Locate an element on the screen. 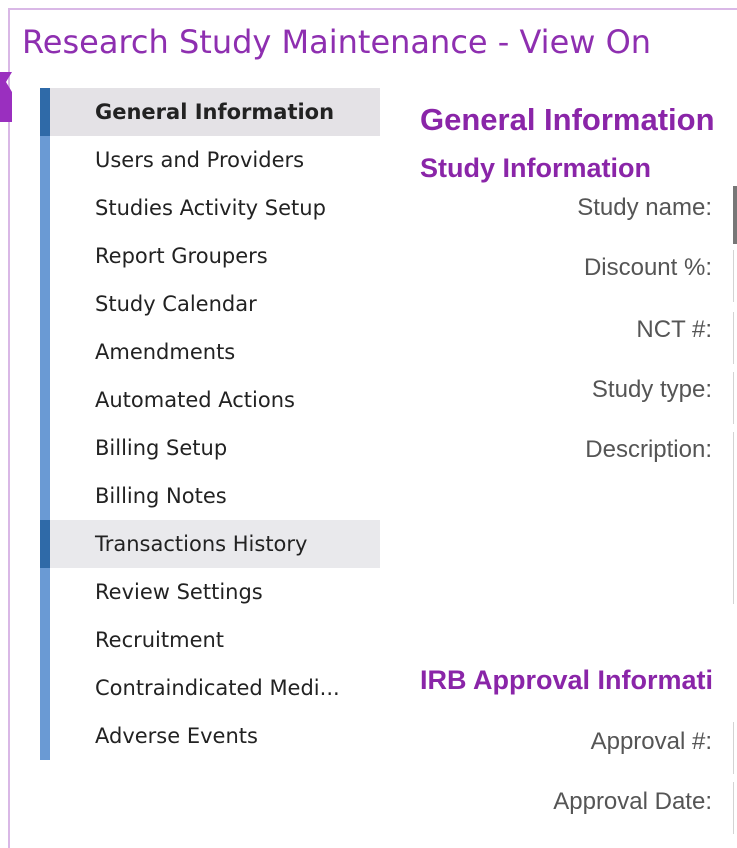  sidebar-item-review-settings: Review Settings is located at coordinates (210, 592).